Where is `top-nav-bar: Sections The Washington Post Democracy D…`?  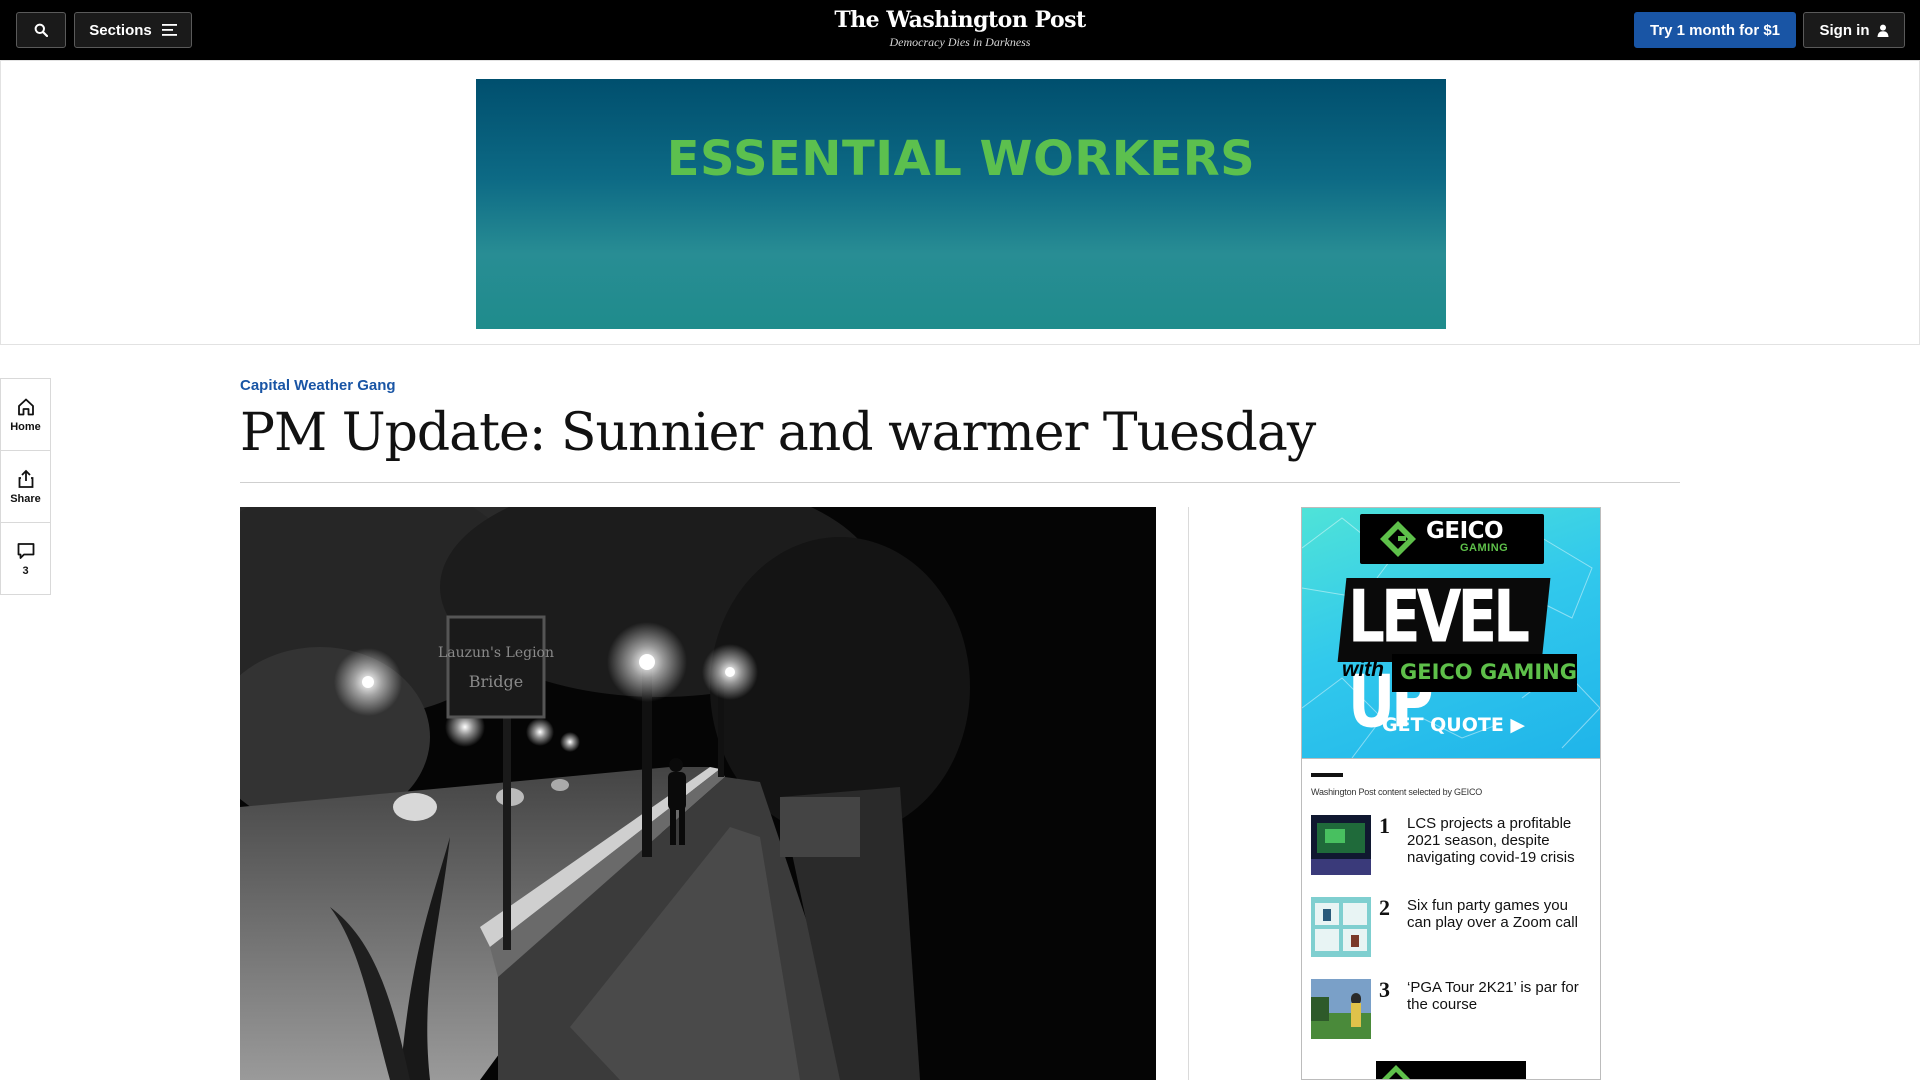 top-nav-bar: Sections The Washington Post Democracy D… is located at coordinates (960, 30).